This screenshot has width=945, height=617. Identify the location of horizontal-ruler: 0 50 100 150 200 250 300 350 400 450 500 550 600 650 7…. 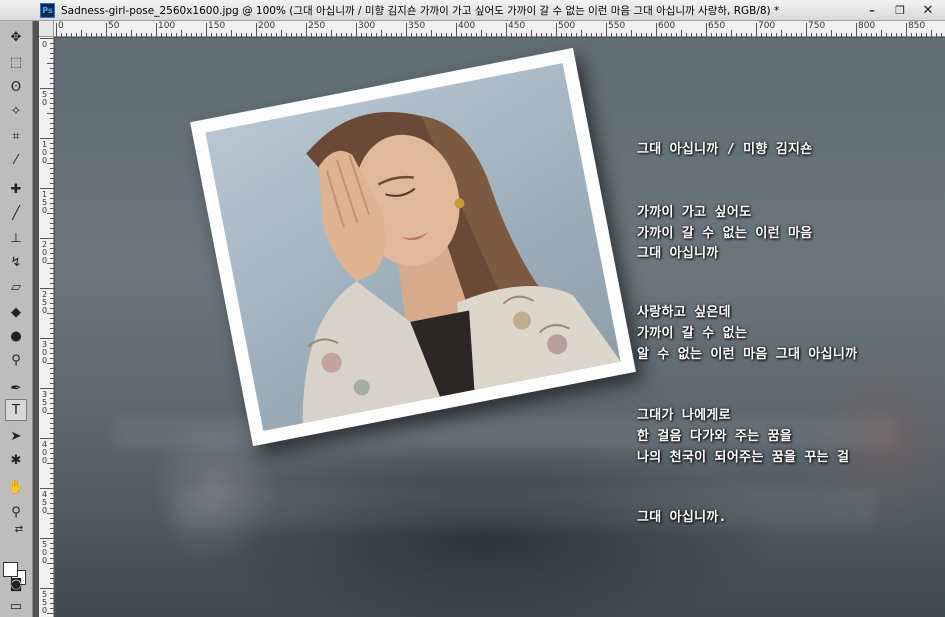
(492, 29).